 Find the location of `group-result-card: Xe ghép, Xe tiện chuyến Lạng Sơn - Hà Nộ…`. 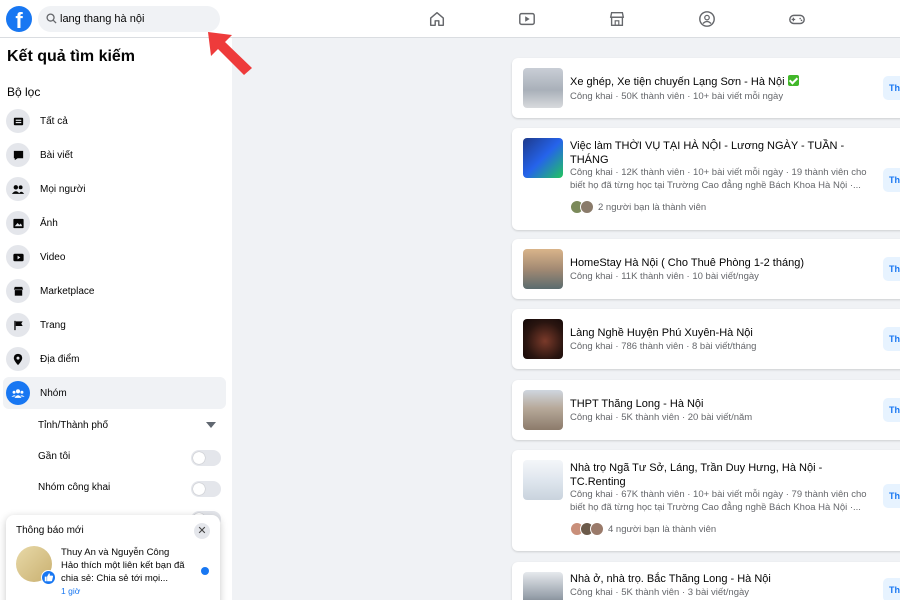

group-result-card: Xe ghép, Xe tiện chuyến Lạng Sơn - Hà Nộ… is located at coordinates (706, 88).